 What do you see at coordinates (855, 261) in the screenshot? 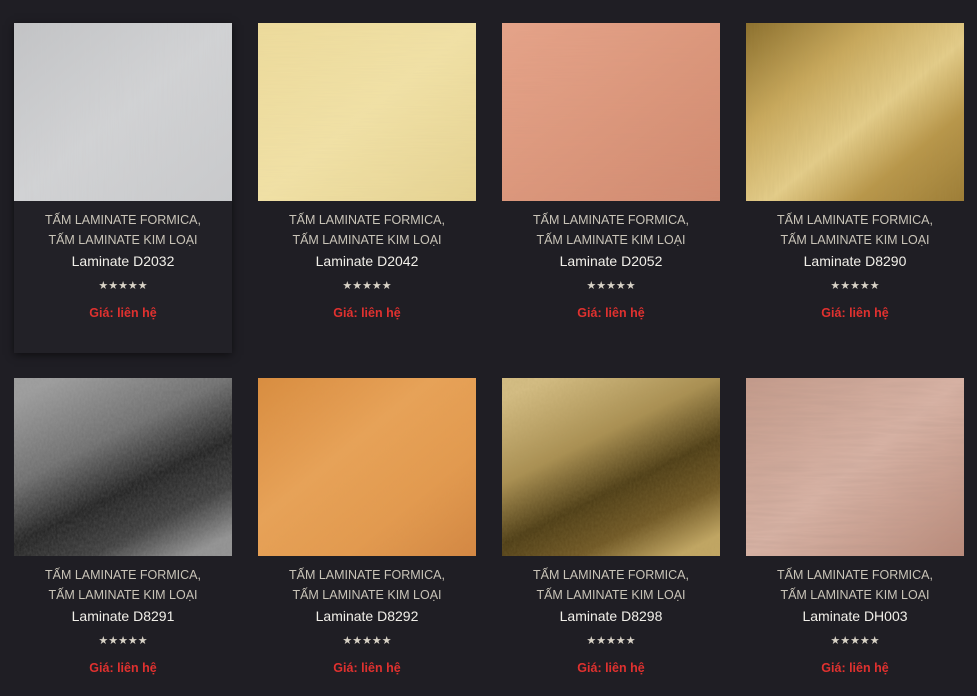
I see `product-title: Laminate D8290` at bounding box center [855, 261].